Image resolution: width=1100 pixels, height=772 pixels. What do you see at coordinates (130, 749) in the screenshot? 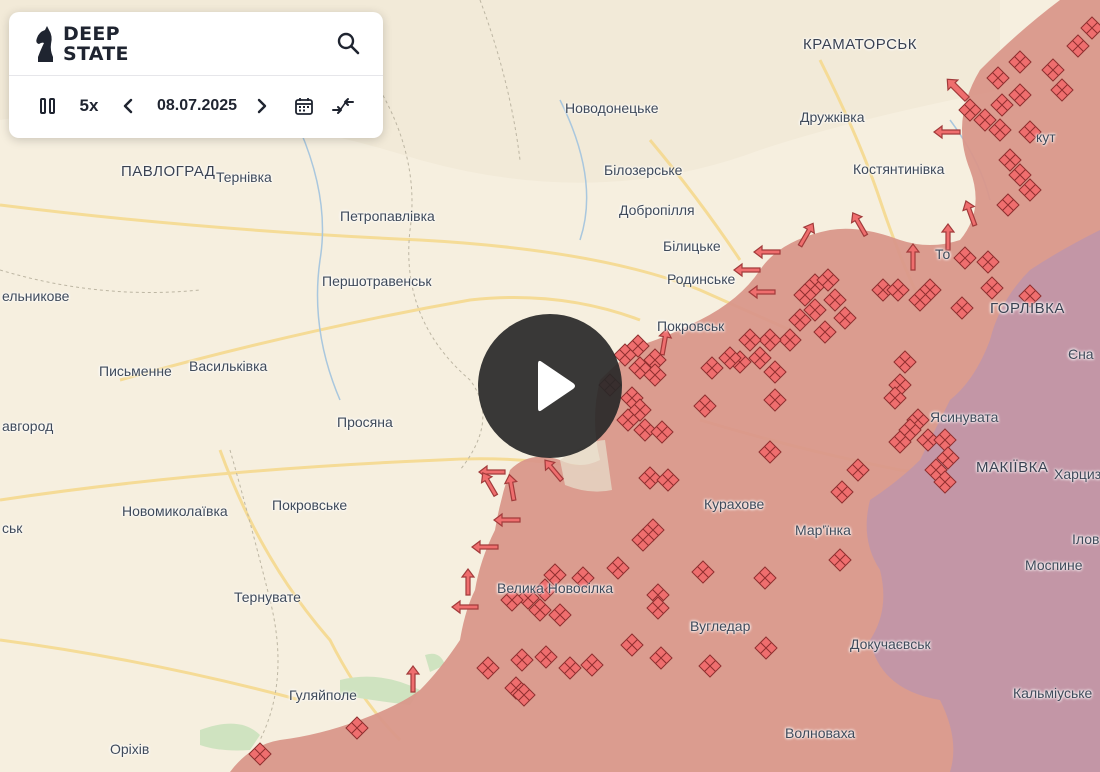
I see `place-label: Оріхів` at bounding box center [130, 749].